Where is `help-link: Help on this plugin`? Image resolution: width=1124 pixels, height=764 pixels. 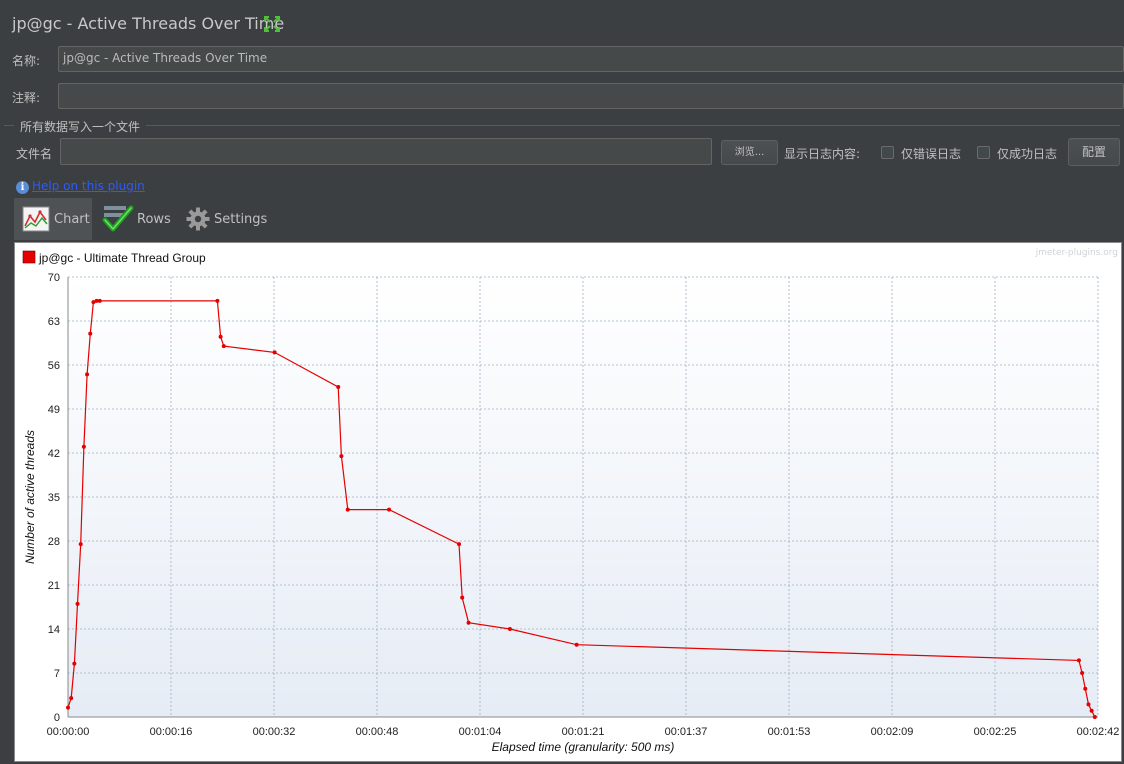 help-link: Help on this plugin is located at coordinates (88, 186).